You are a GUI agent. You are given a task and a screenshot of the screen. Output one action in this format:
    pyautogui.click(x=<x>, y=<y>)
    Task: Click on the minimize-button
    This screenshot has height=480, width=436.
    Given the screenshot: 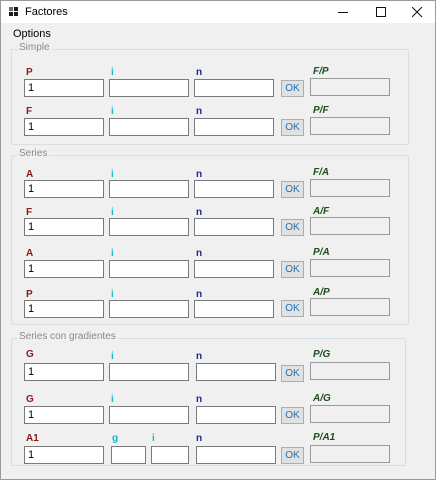 What is the action you would take?
    pyautogui.click(x=343, y=12)
    